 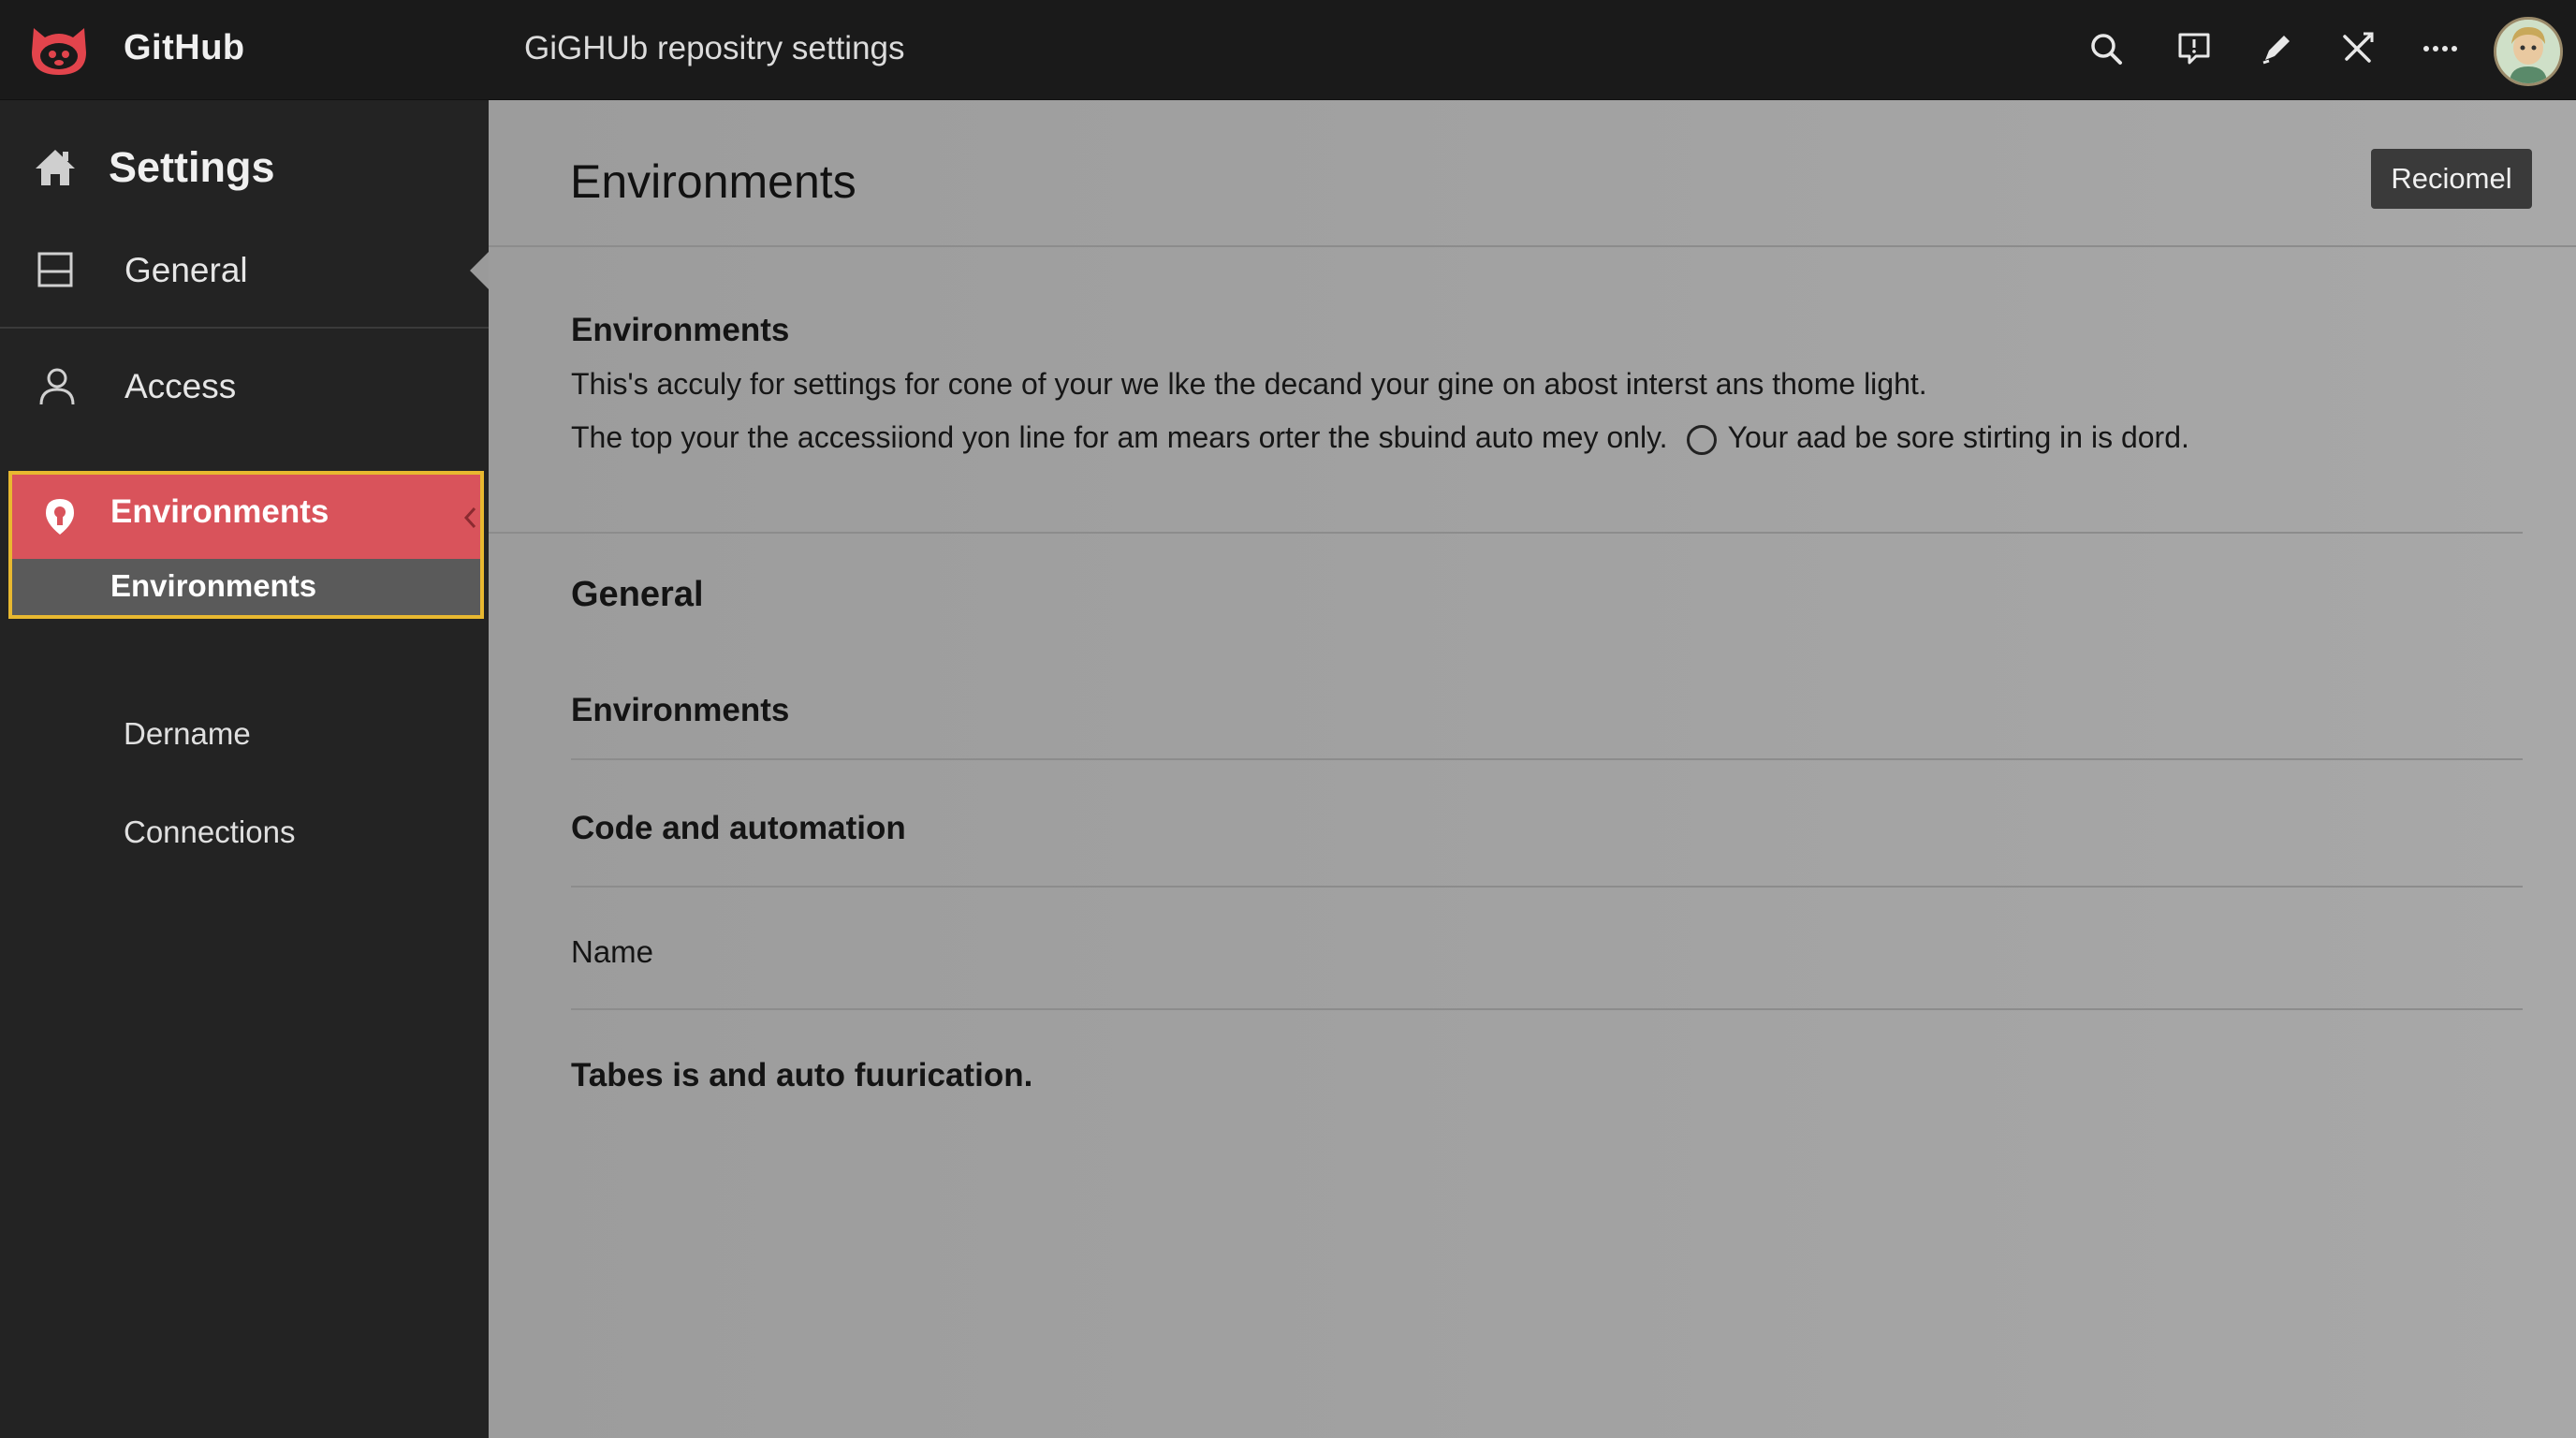 I want to click on pen-icon, so click(x=2276, y=48).